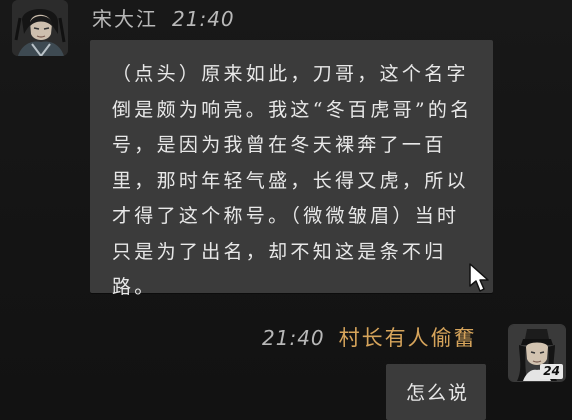  What do you see at coordinates (551, 371) in the screenshot?
I see `level-badge: 24` at bounding box center [551, 371].